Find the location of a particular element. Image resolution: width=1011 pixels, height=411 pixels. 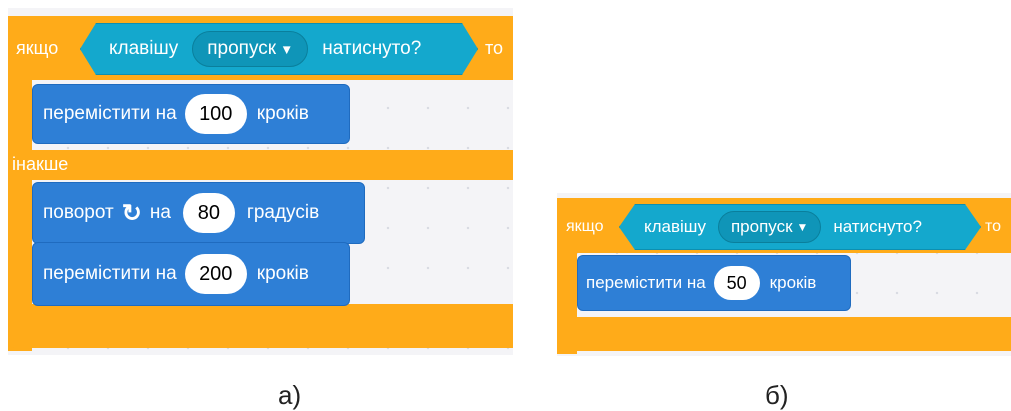

turn-right-block: поворот ↻ на 80 градусів is located at coordinates (198, 213).